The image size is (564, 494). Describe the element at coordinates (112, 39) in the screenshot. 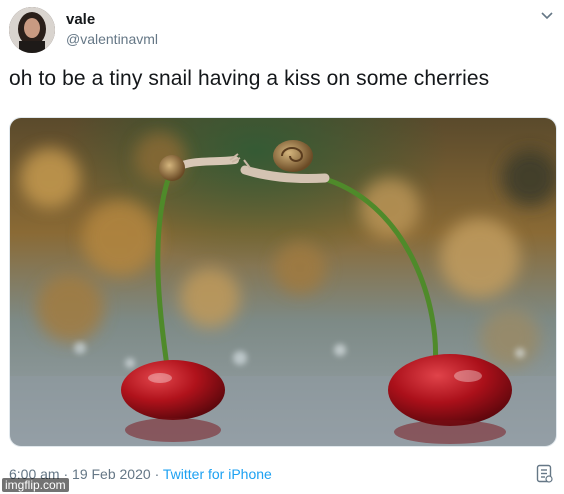

I see `user-handle: @valentinavml` at that location.